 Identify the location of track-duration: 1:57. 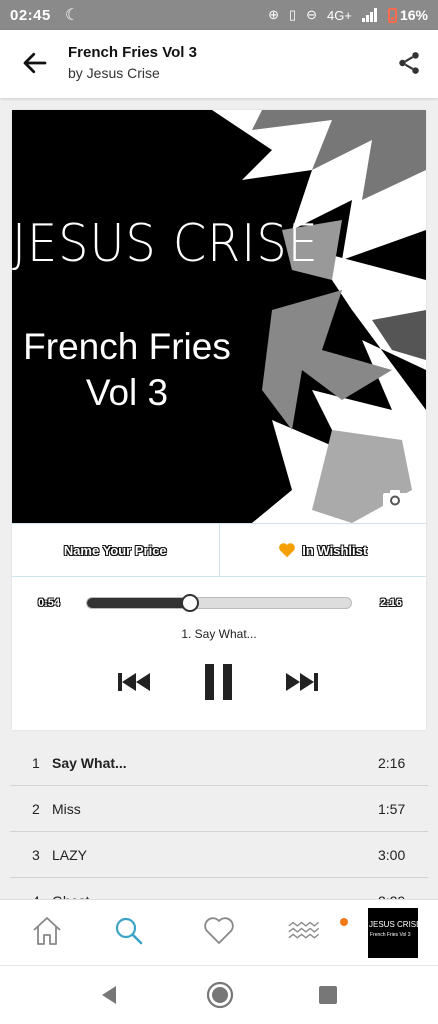
(392, 808).